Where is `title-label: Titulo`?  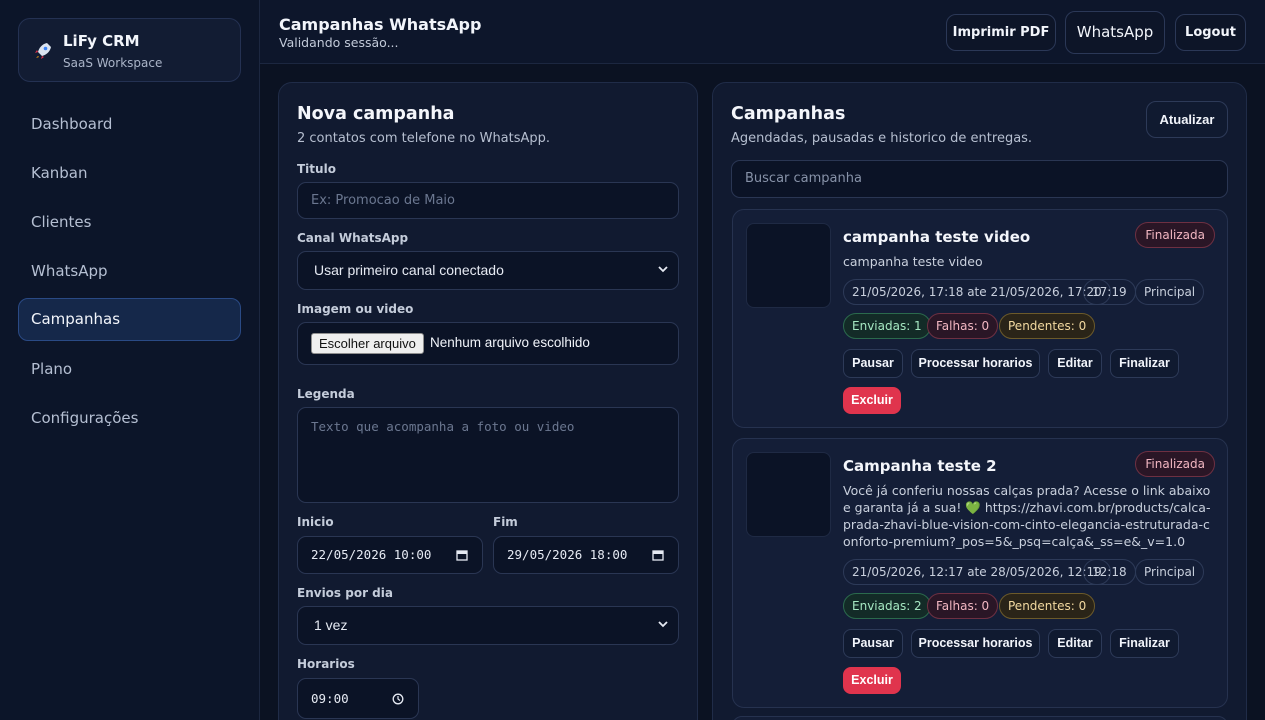
title-label: Titulo is located at coordinates (316, 169).